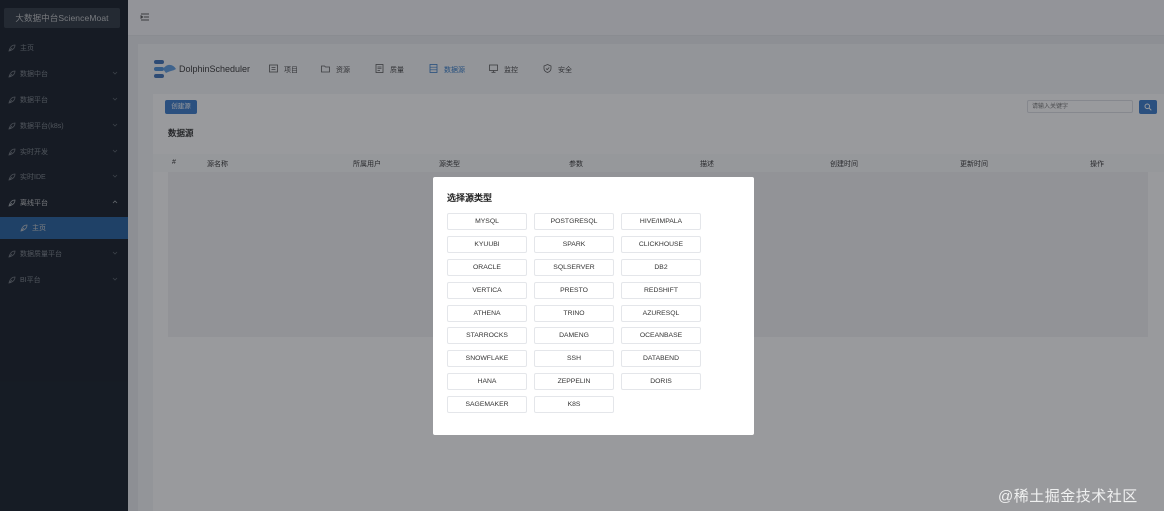 This screenshot has height=511, width=1164. What do you see at coordinates (574, 290) in the screenshot?
I see `source-type-presto: PRESTO` at bounding box center [574, 290].